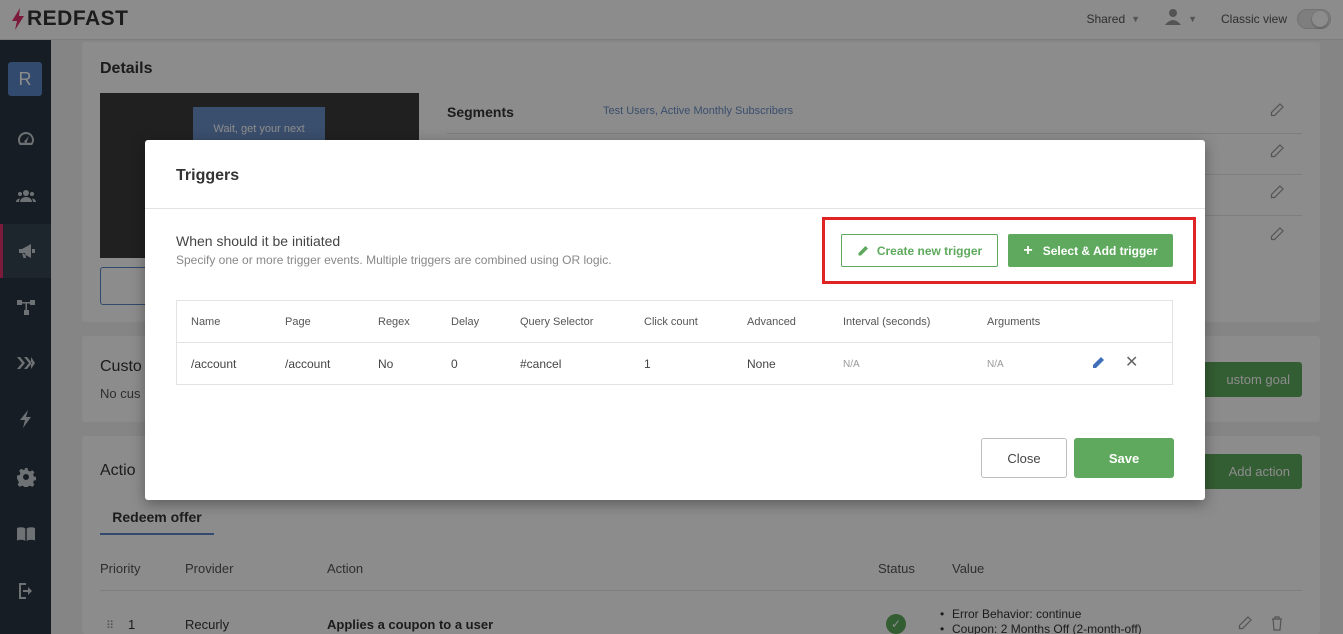 This screenshot has height=634, width=1343. What do you see at coordinates (298, 322) in the screenshot?
I see `column-page: Page` at bounding box center [298, 322].